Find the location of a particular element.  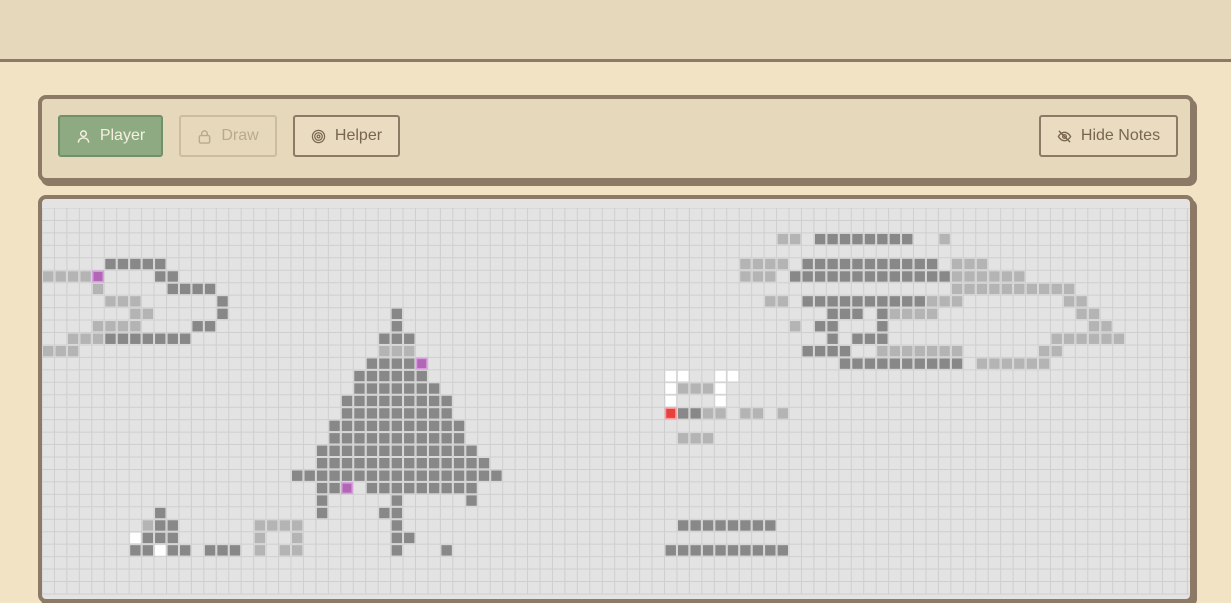

helper-button: Helper is located at coordinates (346, 136).